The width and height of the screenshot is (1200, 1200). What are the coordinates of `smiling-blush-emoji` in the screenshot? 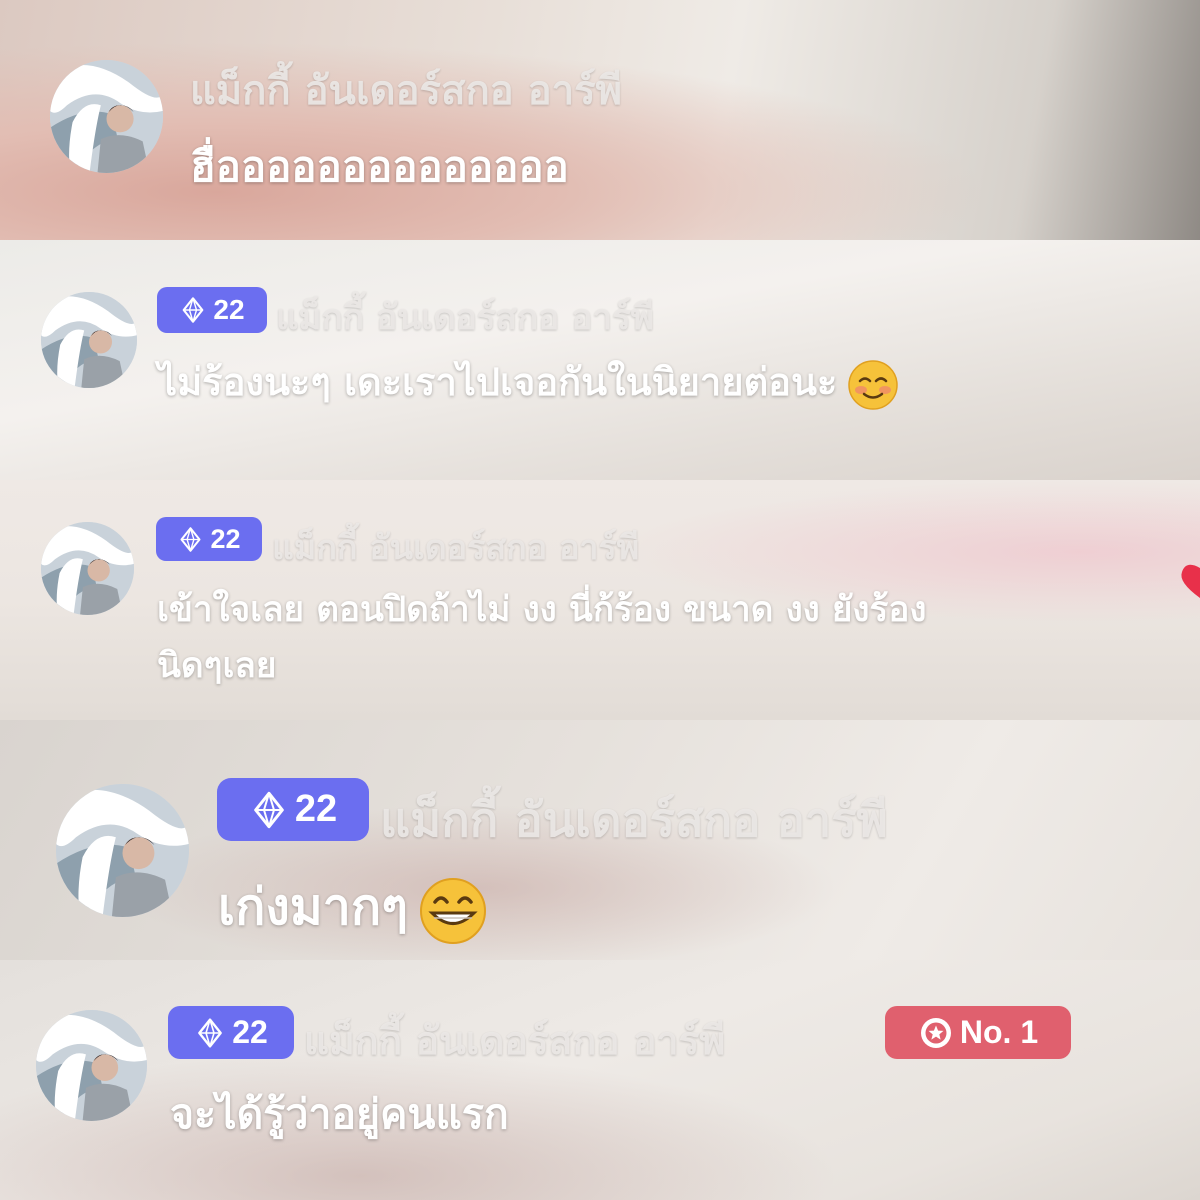 It's located at (873, 385).